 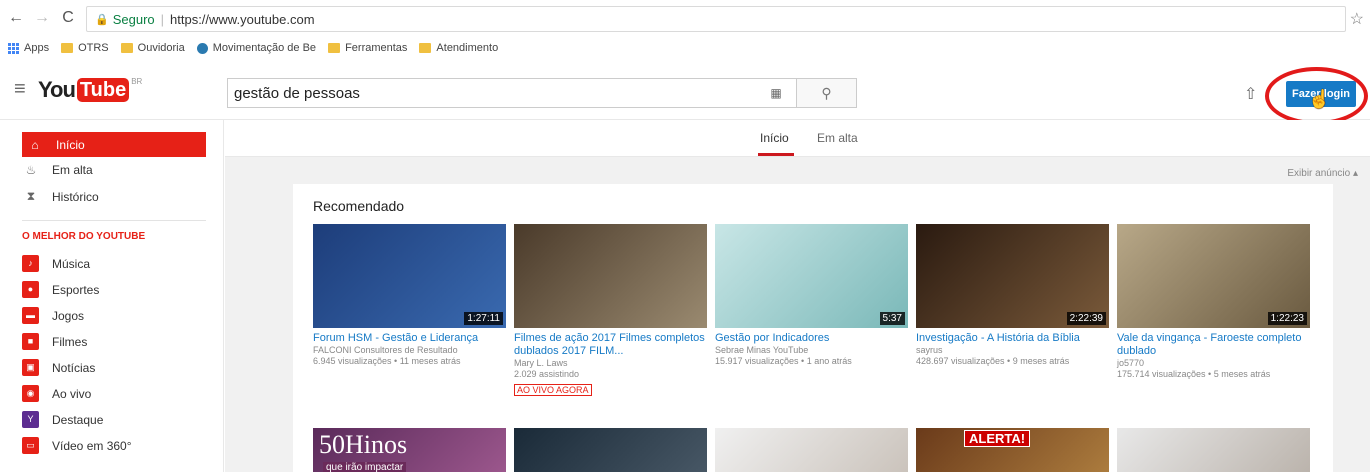 What do you see at coordinates (68, 18) in the screenshot?
I see `reload-icon: C` at bounding box center [68, 18].